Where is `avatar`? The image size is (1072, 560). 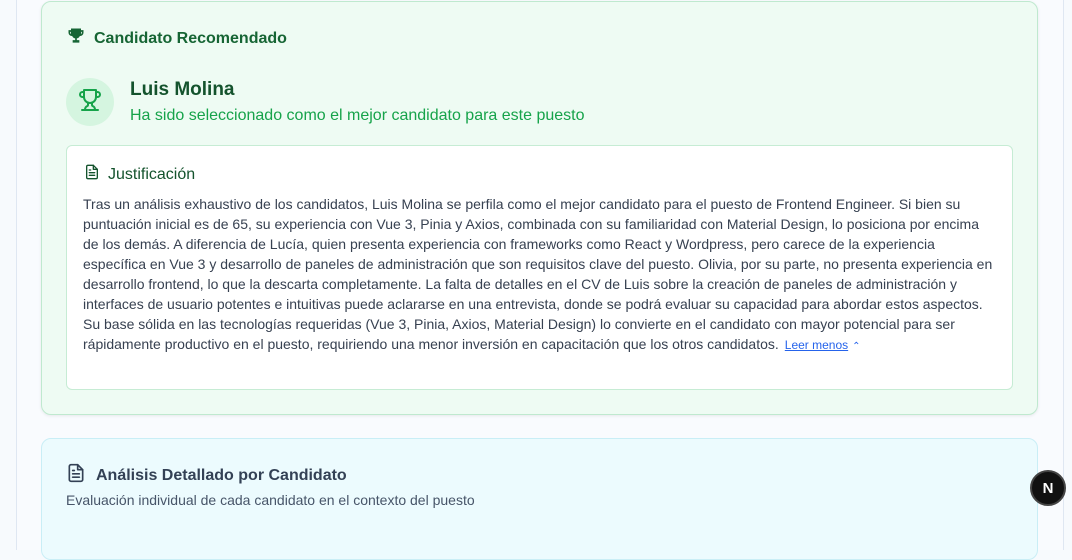
avatar is located at coordinates (90, 102).